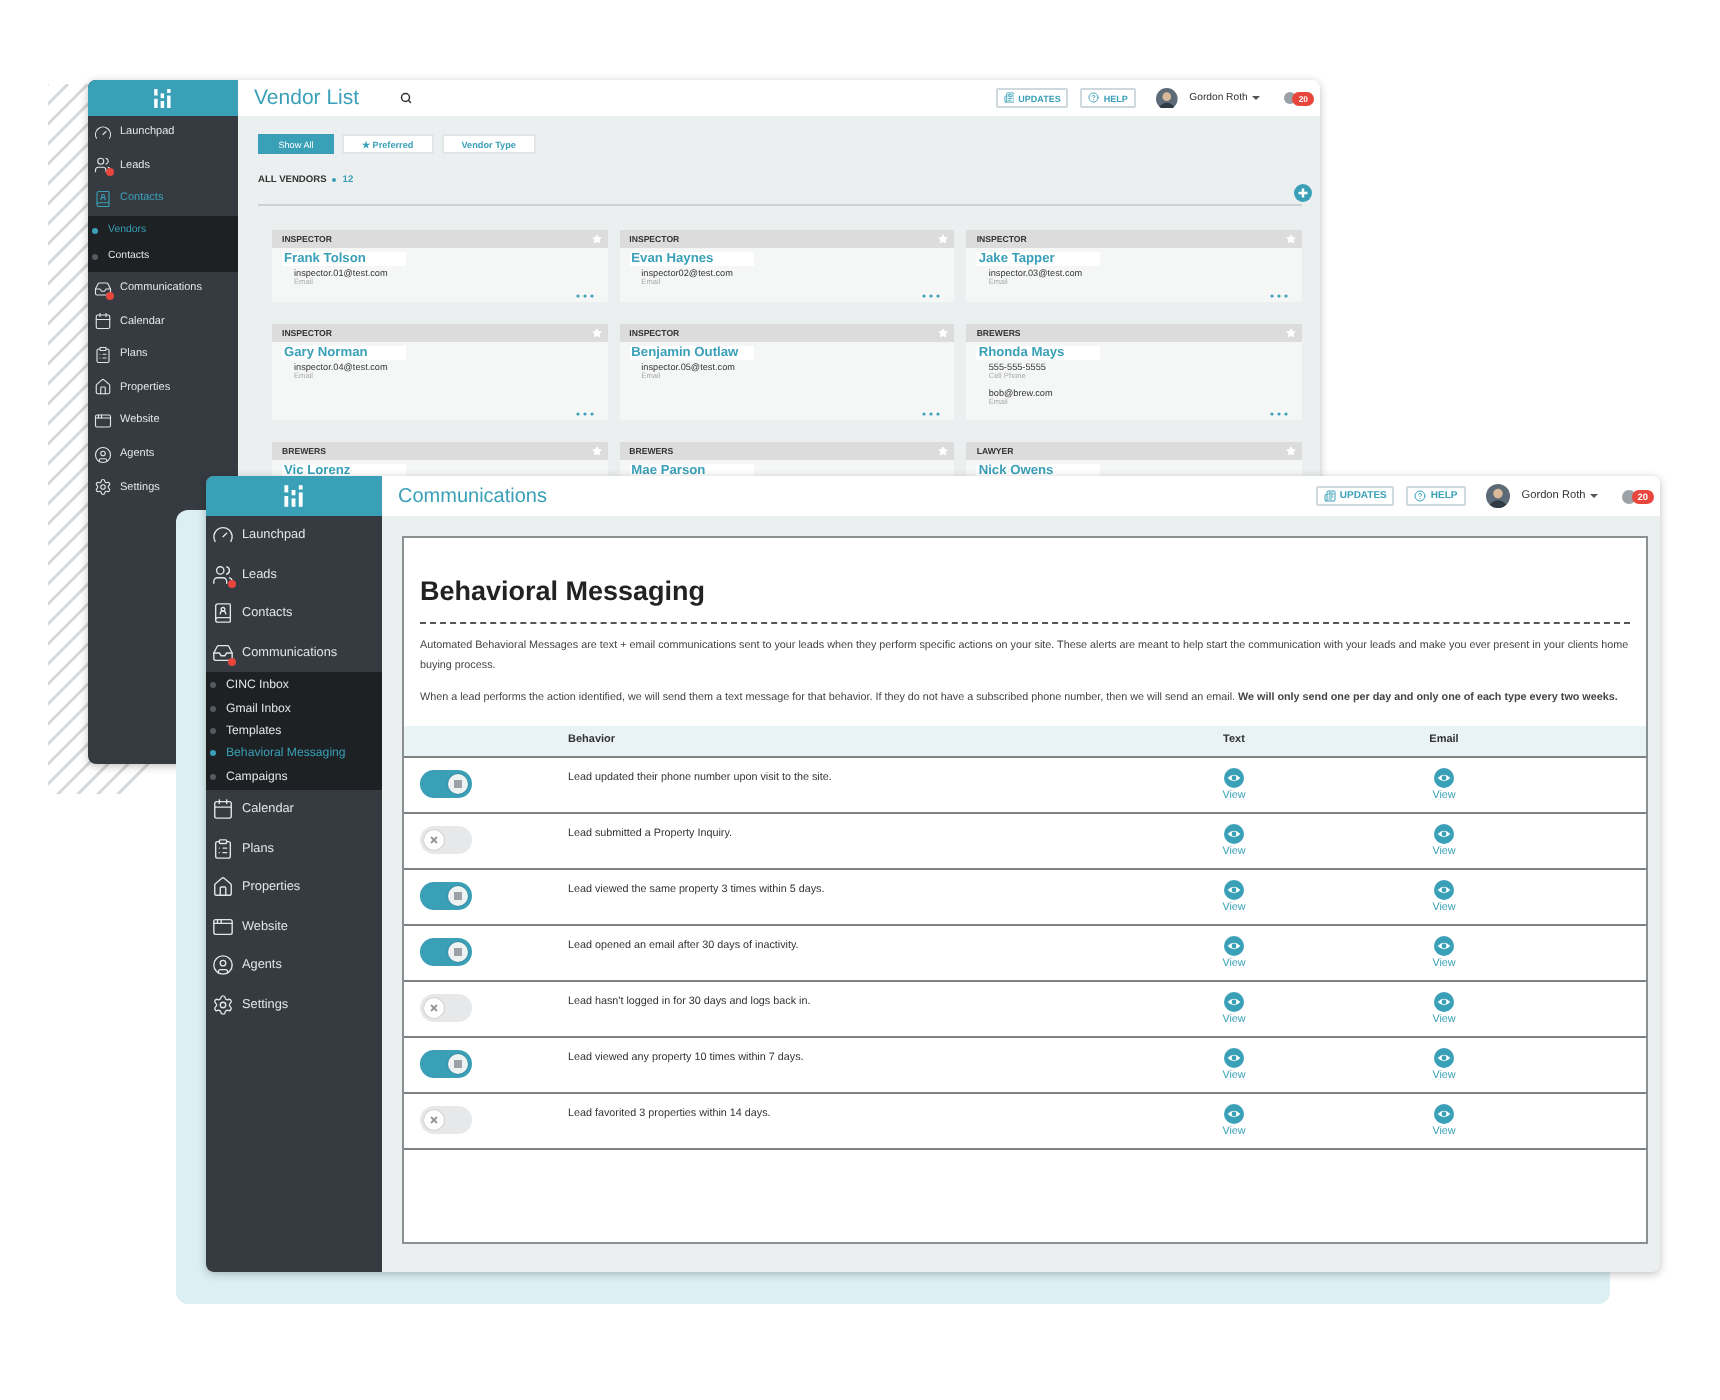  Describe the element at coordinates (307, 98) in the screenshot. I see `window-title: Vendor List` at that location.